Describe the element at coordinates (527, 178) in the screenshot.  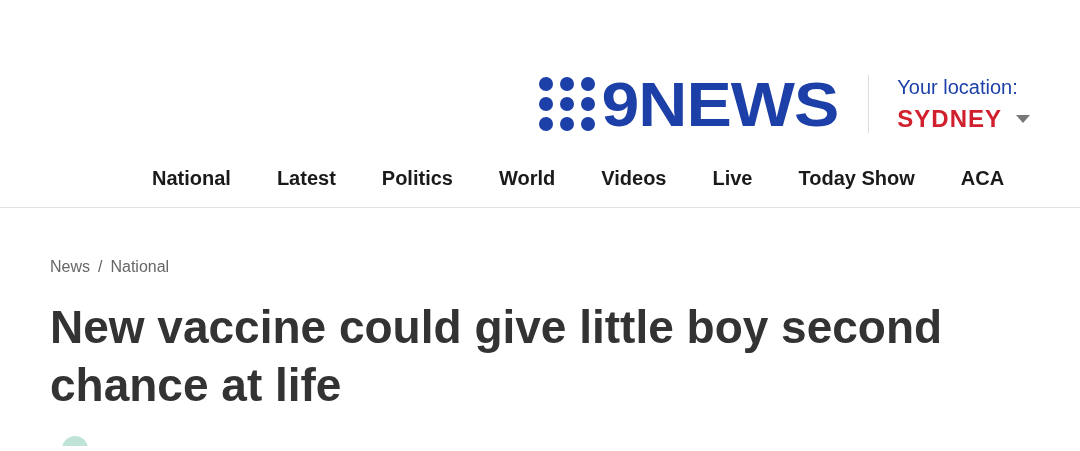
I see `nav-link: World` at that location.